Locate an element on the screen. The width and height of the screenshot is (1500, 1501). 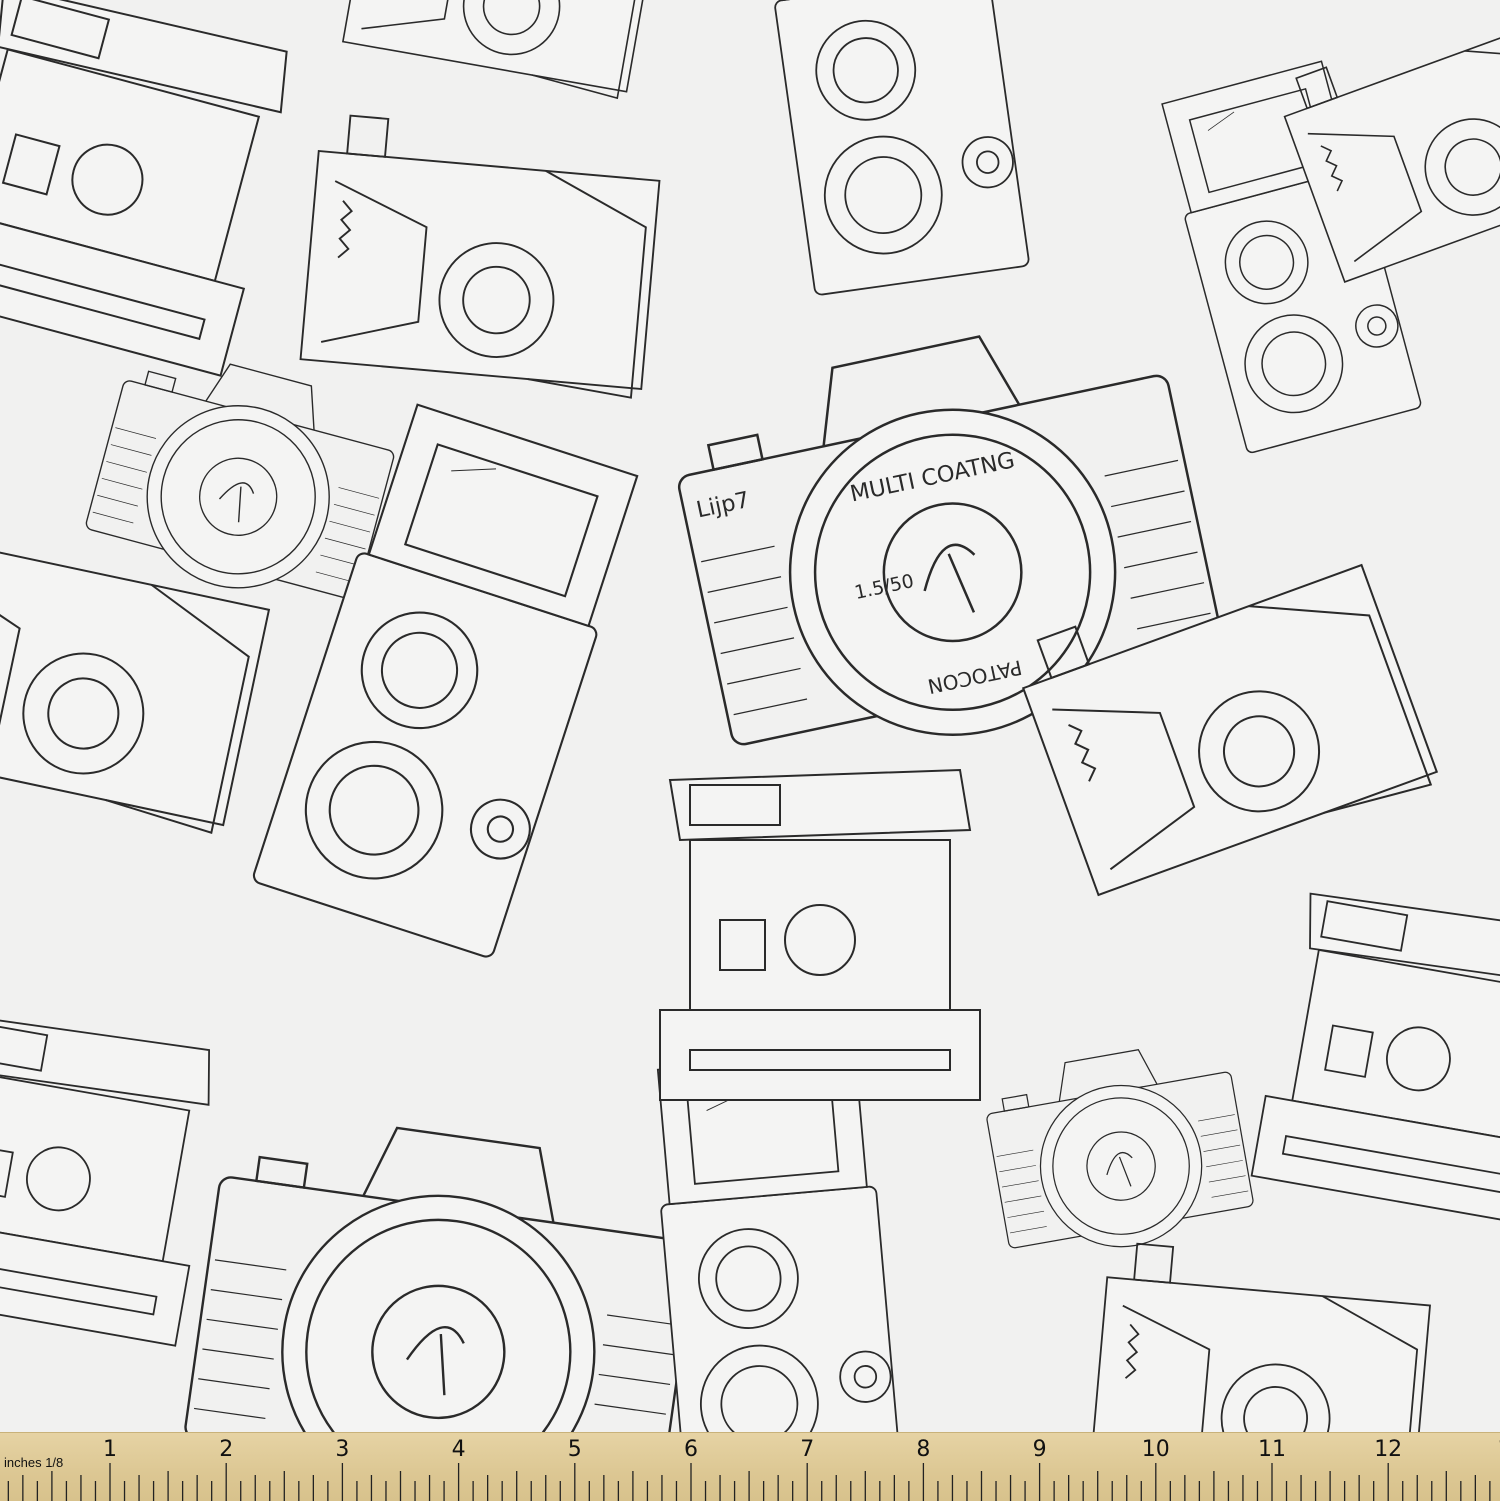
ruler-number: 7 is located at coordinates (807, 1449).